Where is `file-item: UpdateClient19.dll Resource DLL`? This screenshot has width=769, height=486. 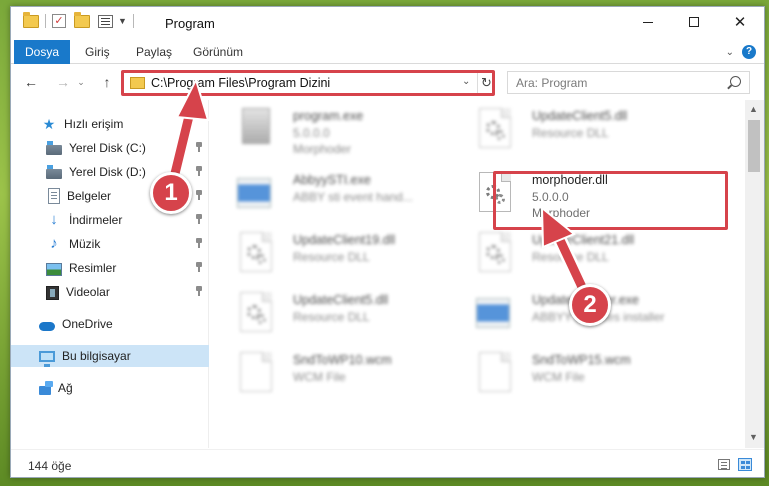 file-item: UpdateClient19.dll Resource DLL is located at coordinates (325, 254).